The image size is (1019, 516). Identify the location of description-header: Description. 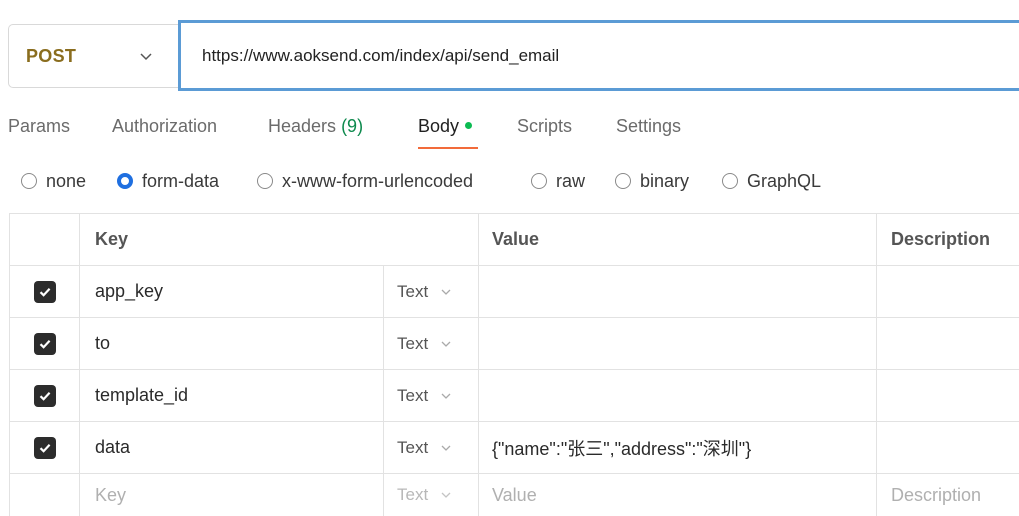
(941, 239).